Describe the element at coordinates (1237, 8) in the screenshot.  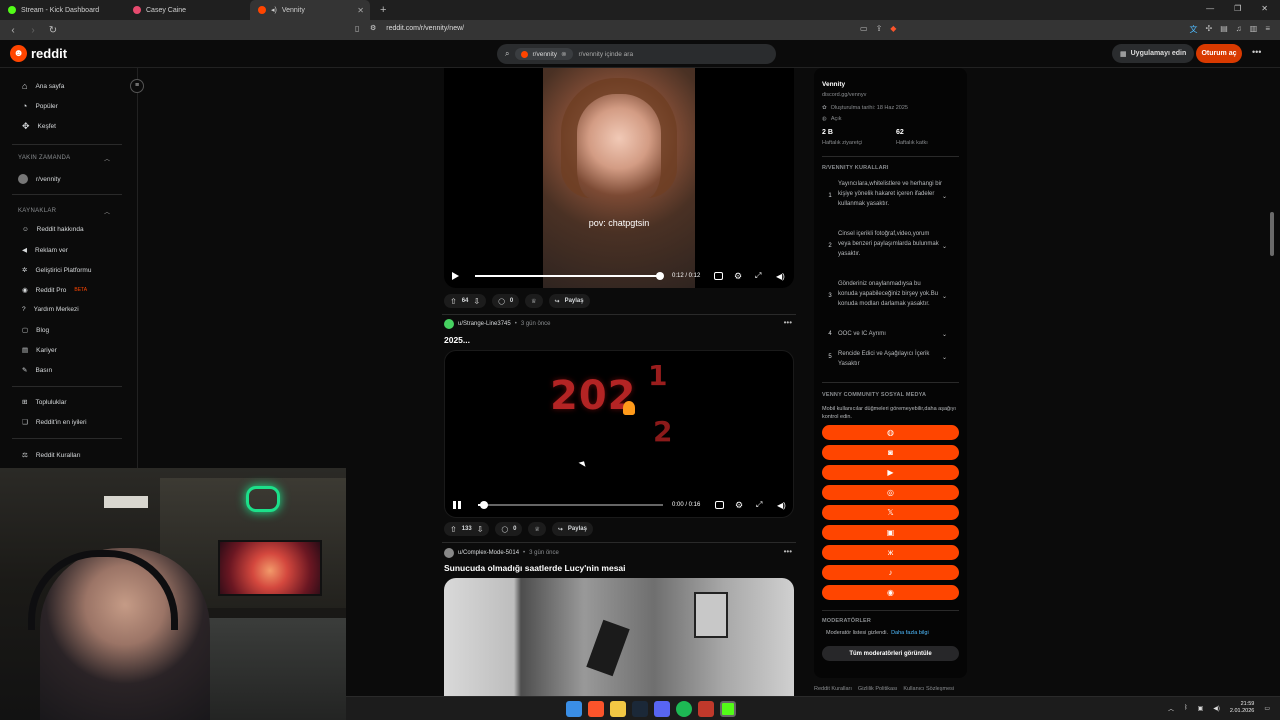
I see `maximize-icon: ❐` at that location.